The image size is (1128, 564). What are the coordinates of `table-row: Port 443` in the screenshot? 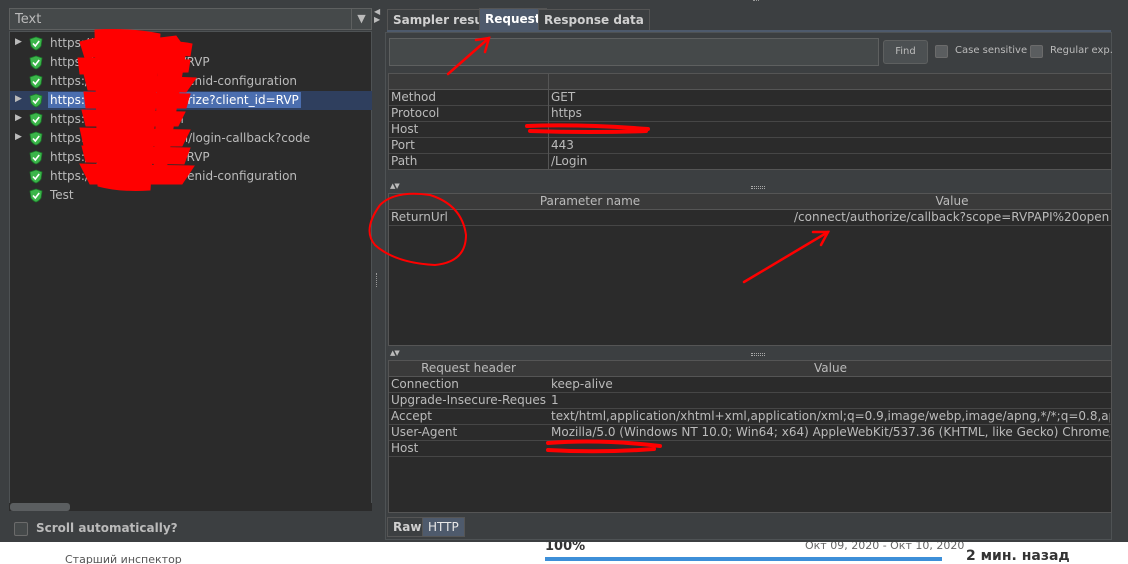 It's located at (750, 146).